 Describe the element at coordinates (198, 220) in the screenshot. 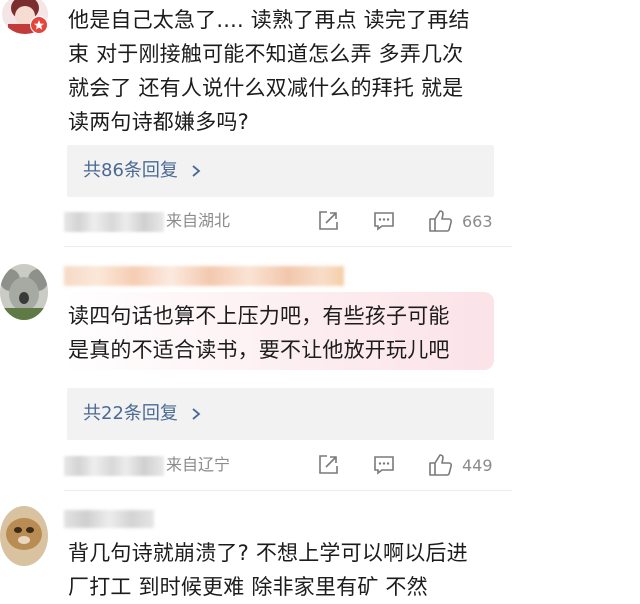

I see `location-label: 来自湖北` at that location.